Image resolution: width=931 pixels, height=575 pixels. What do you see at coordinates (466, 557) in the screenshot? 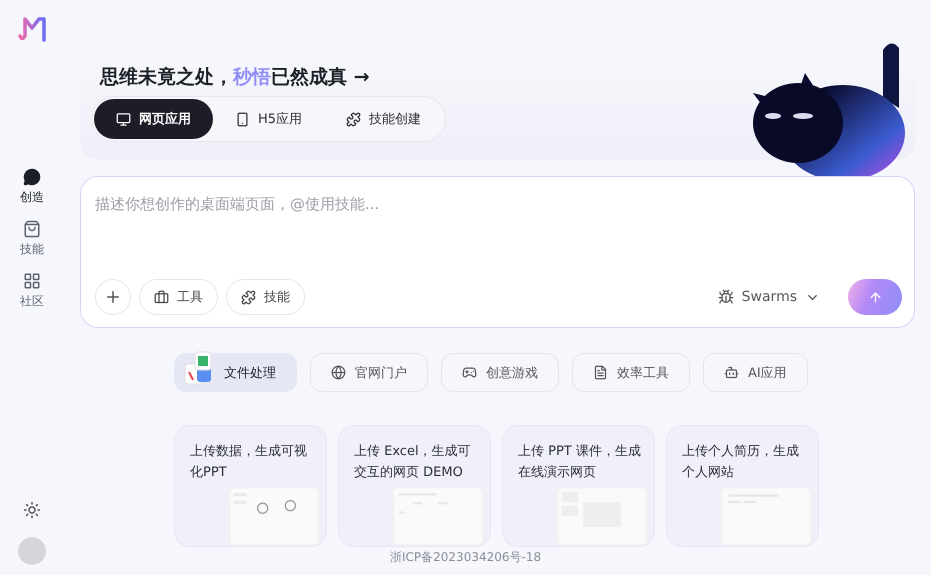
I see `icp-footer: 浙ICP备2023034206号-18` at bounding box center [466, 557].